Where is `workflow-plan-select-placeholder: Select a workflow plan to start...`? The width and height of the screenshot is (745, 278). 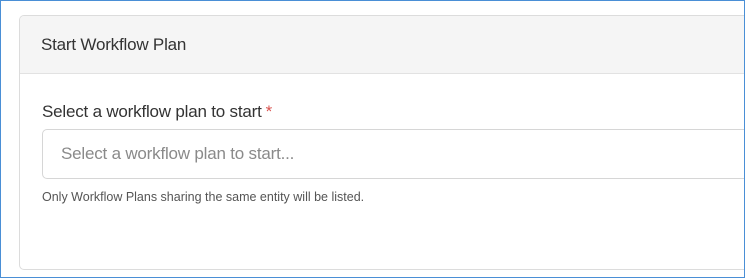 workflow-plan-select-placeholder: Select a workflow plan to start... is located at coordinates (178, 153).